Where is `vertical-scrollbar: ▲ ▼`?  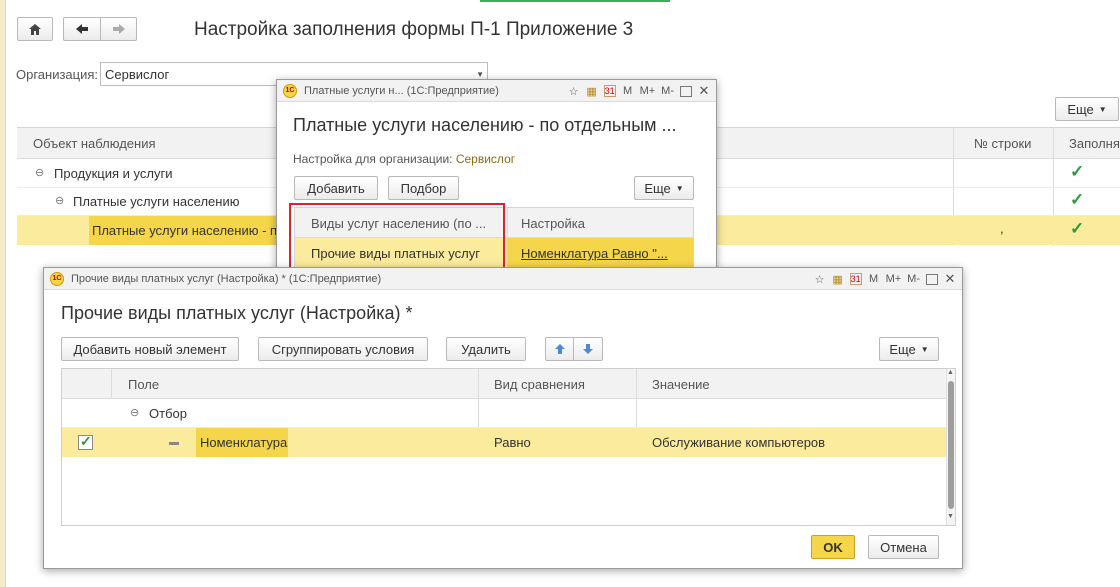 vertical-scrollbar: ▲ ▼ is located at coordinates (950, 447).